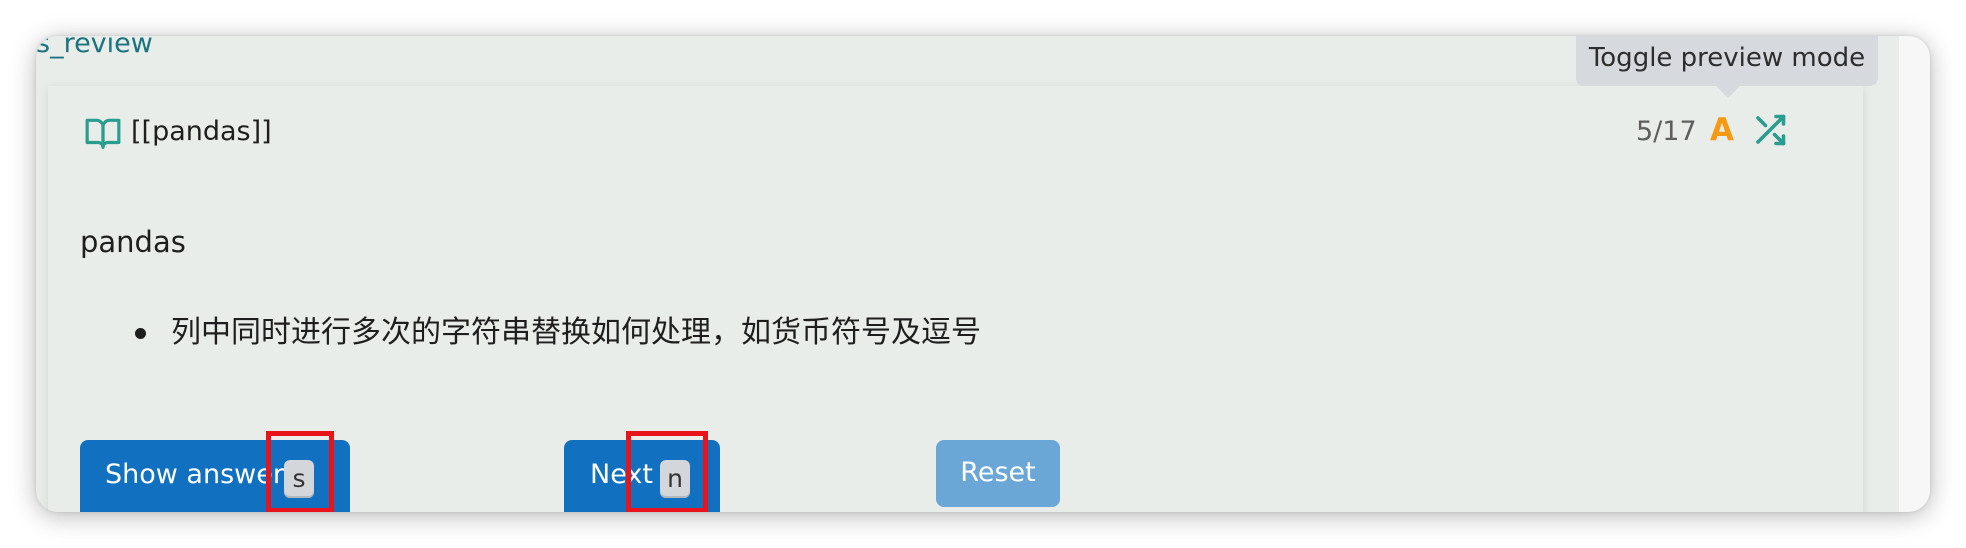 Image resolution: width=1966 pixels, height=548 pixels. Describe the element at coordinates (998, 473) in the screenshot. I see `reset-button: Reset` at that location.